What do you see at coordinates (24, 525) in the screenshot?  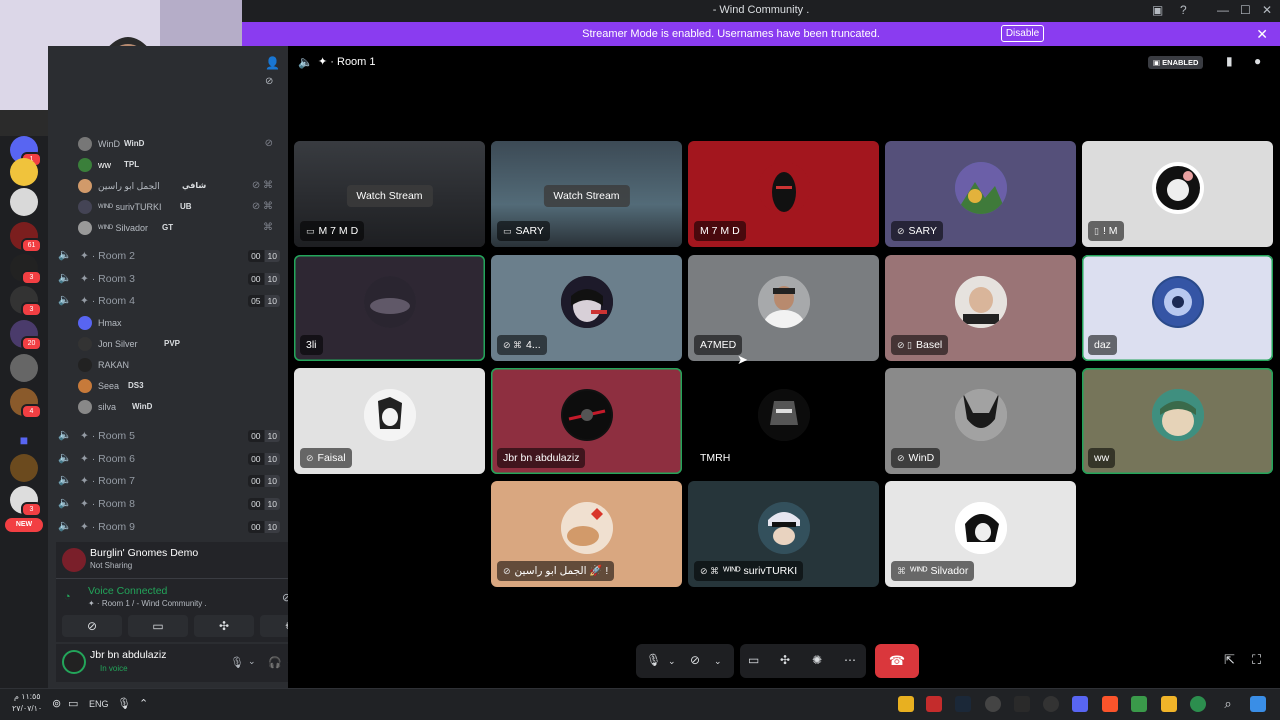 I see `new-servers-pill: NEW` at bounding box center [24, 525].